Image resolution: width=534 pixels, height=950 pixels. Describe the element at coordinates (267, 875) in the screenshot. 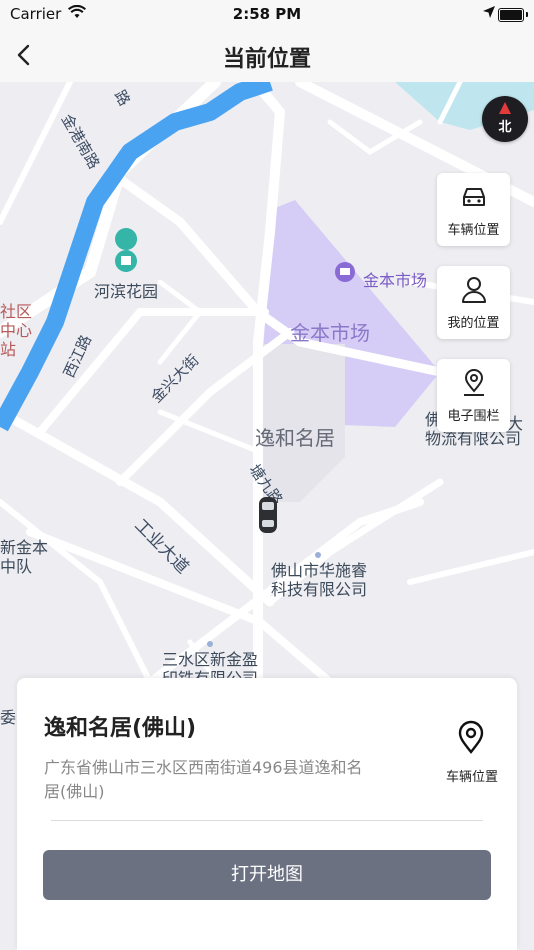

I see `open-map-button: 打开地图` at that location.